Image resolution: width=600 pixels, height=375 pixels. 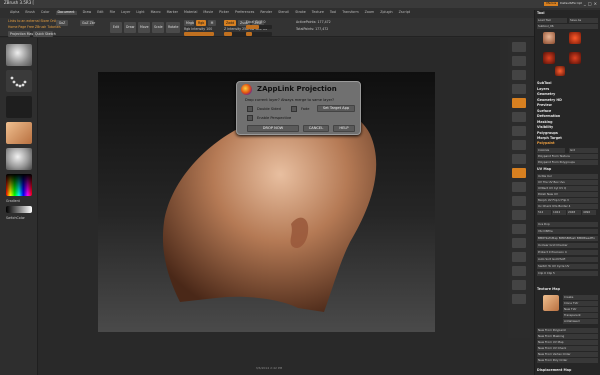 What do you see at coordinates (567, 105) in the screenshot?
I see `section-preview: Preview` at bounding box center [567, 105].